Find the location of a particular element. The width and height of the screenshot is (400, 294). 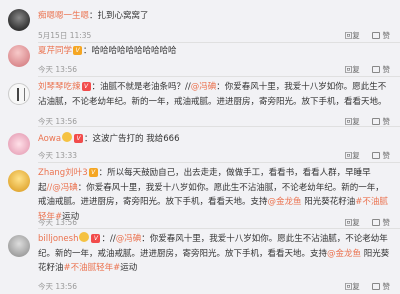

comment-text: 这波广告打的 我给666 is located at coordinates (136, 139).